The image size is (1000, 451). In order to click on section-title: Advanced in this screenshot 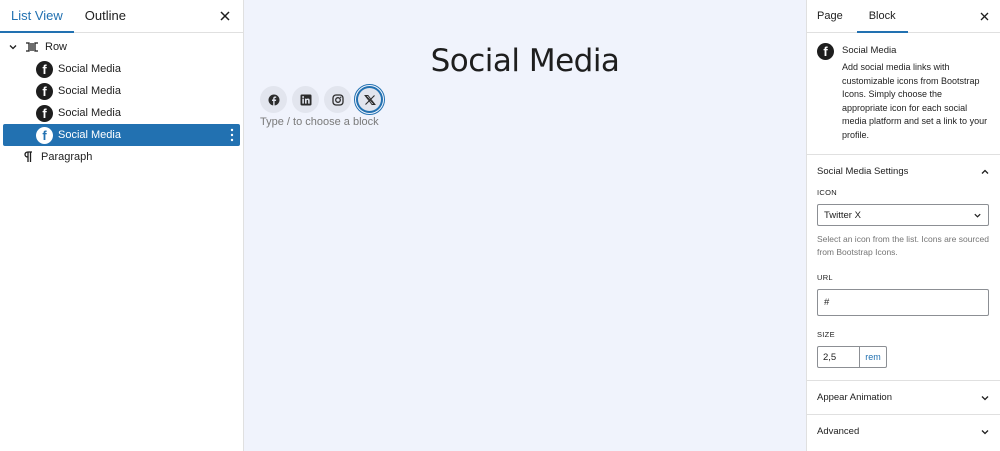, I will do `click(838, 431)`.